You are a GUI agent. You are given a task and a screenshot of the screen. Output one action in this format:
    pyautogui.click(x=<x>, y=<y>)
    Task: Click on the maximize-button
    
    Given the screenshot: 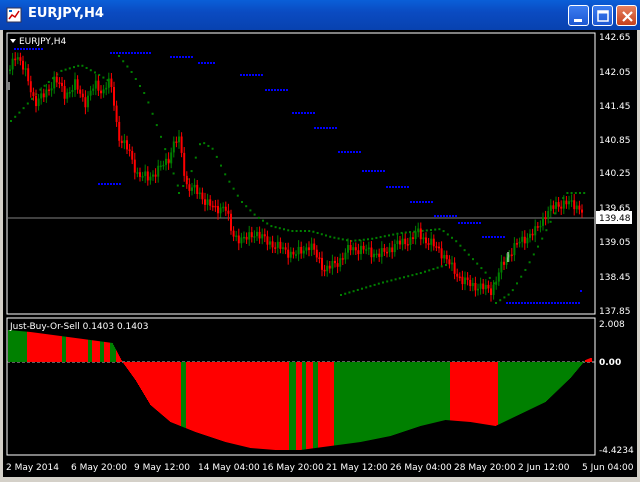 What is the action you would take?
    pyautogui.click(x=602, y=15)
    